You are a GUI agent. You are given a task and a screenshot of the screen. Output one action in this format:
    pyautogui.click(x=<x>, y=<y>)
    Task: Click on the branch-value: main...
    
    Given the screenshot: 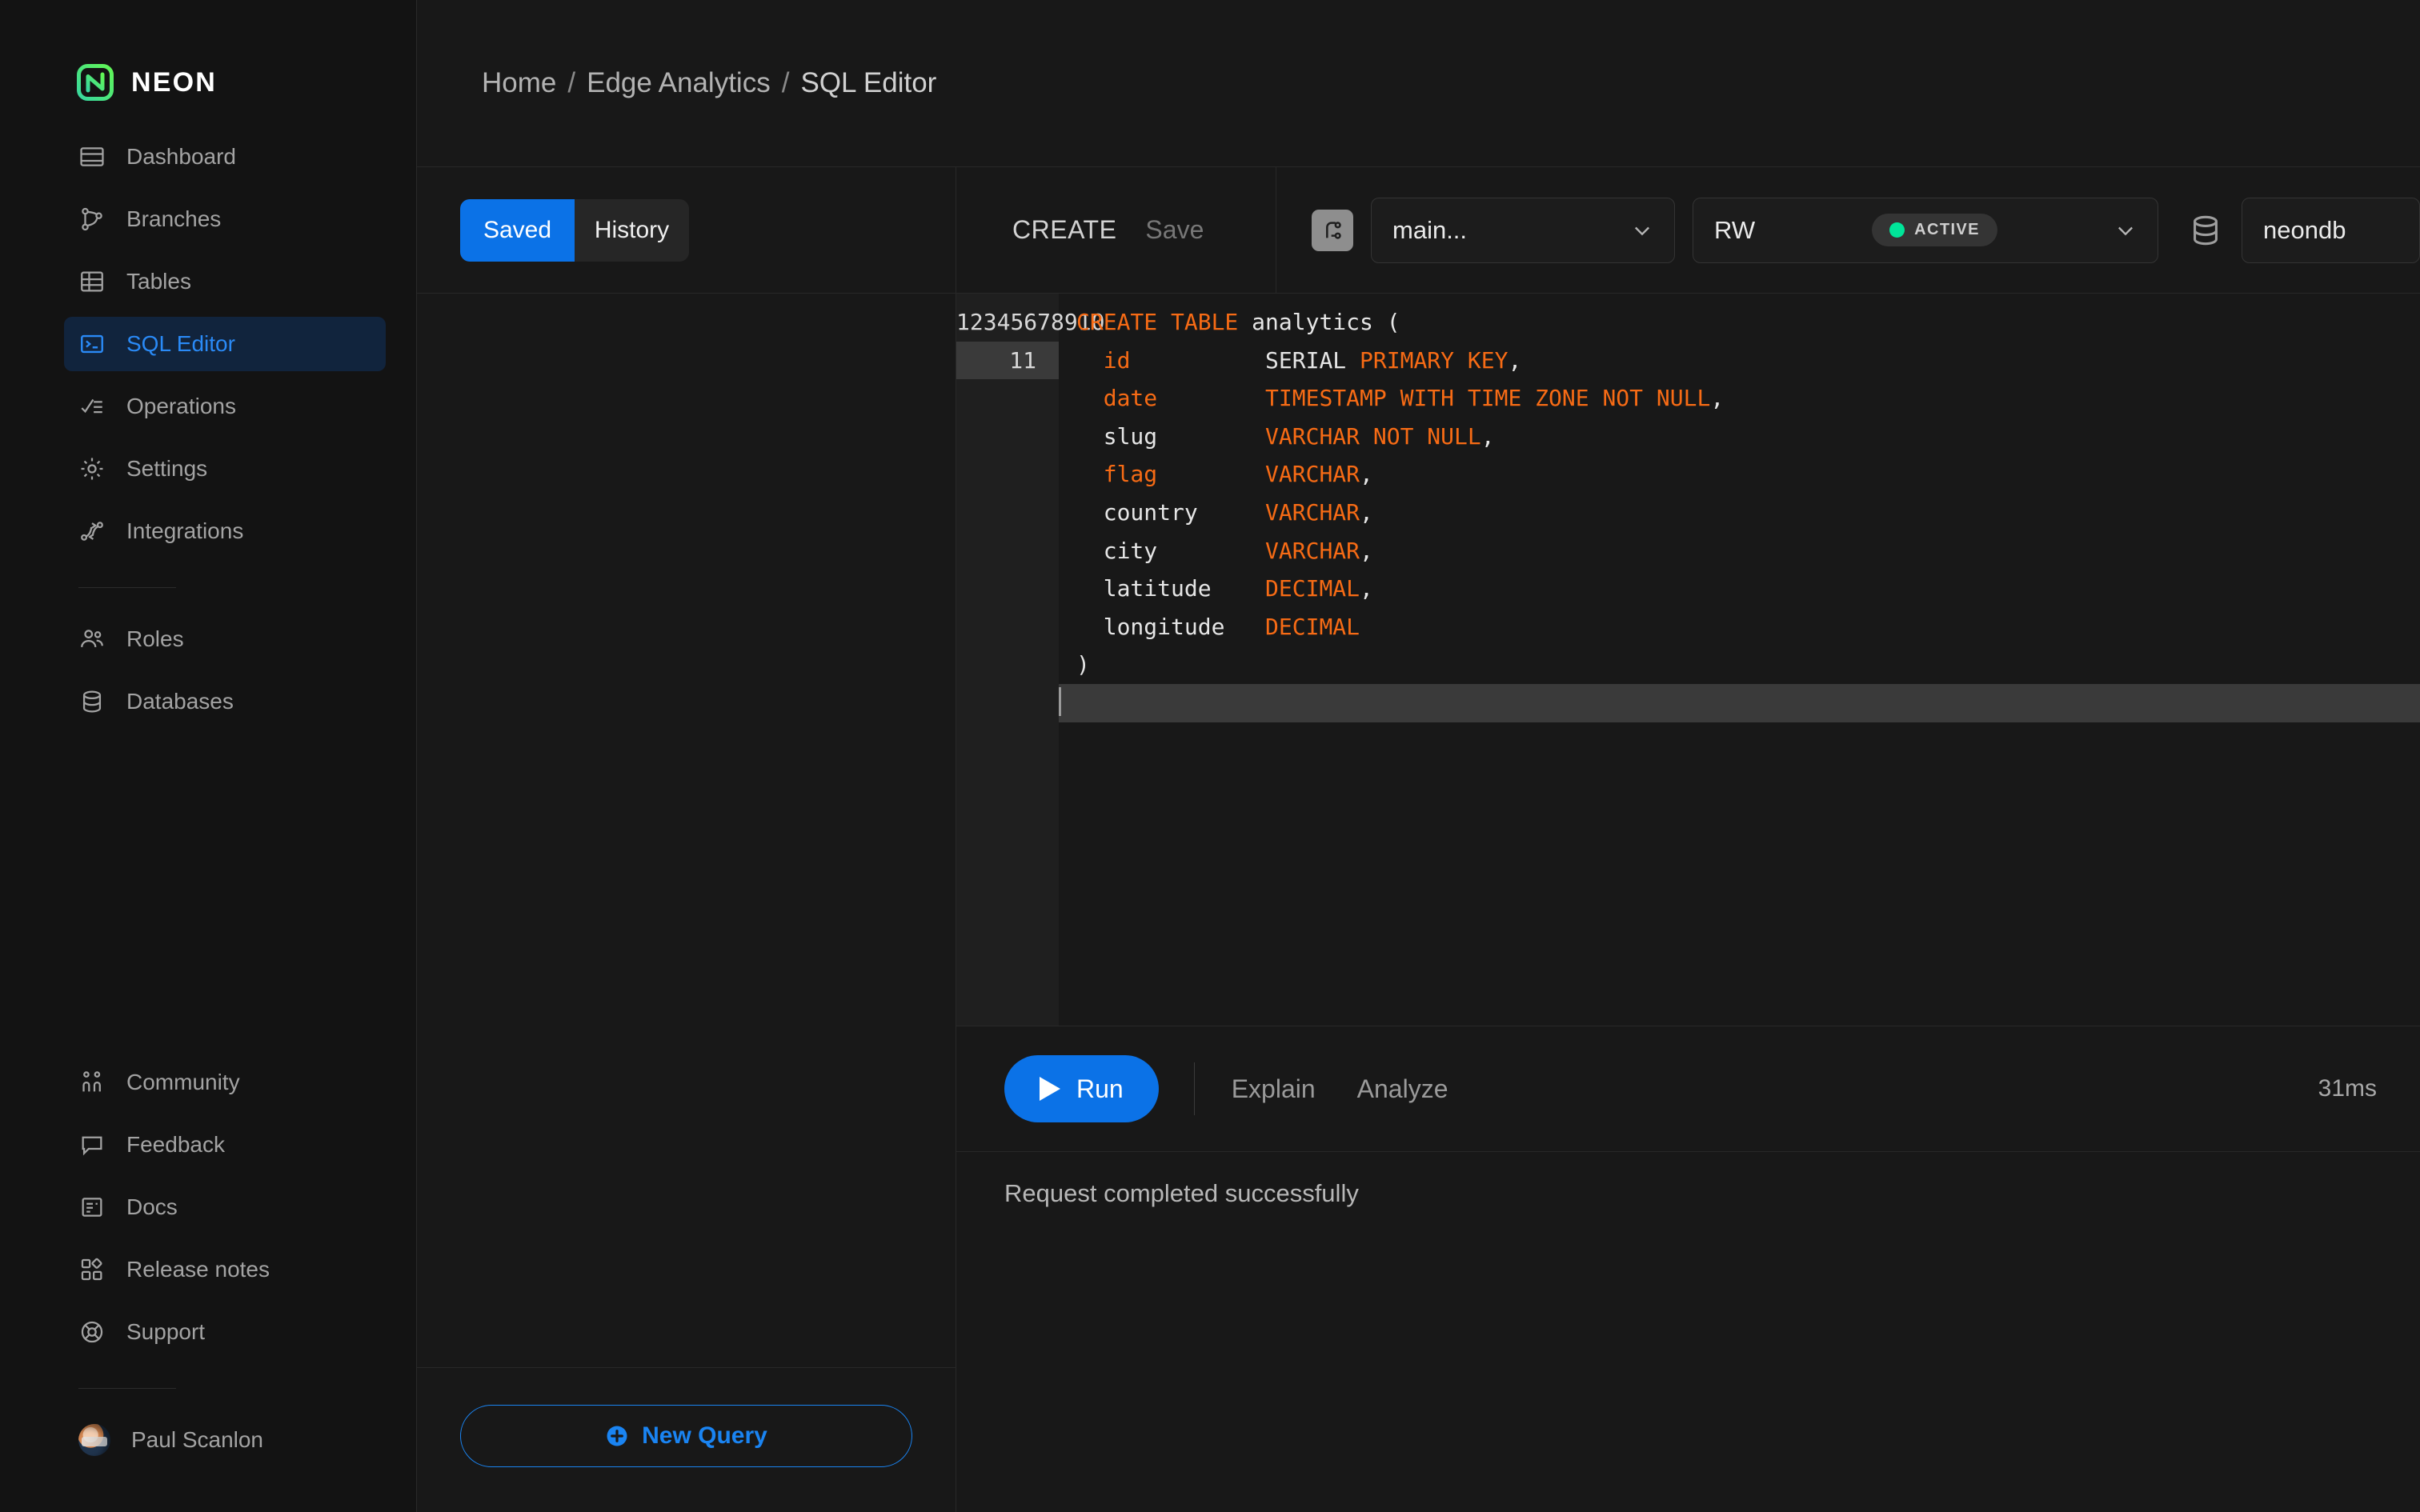 What is the action you would take?
    pyautogui.click(x=1430, y=229)
    